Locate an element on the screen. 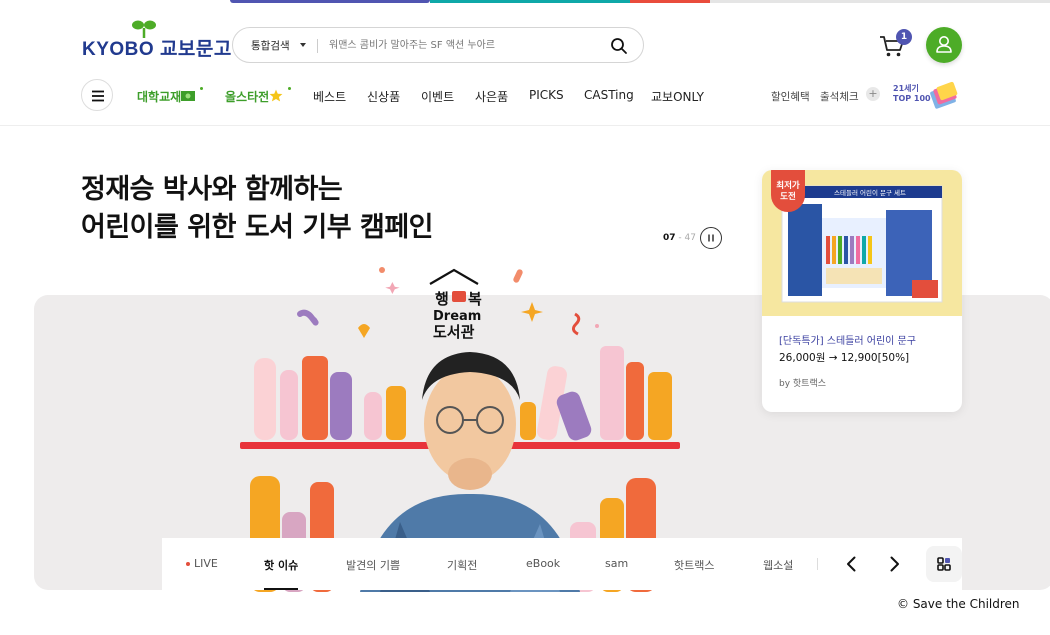  user-account-button is located at coordinates (944, 45).